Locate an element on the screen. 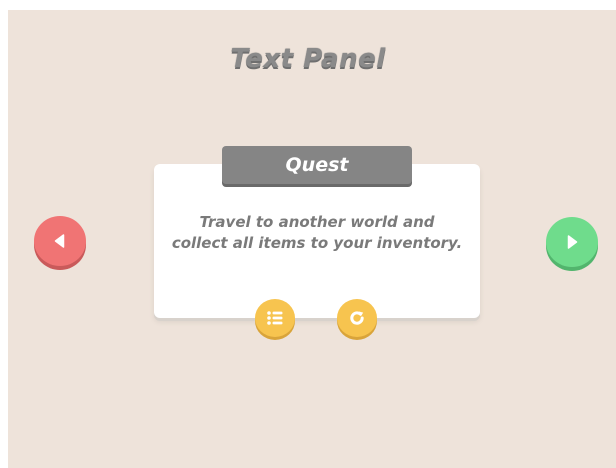 The height and width of the screenshot is (468, 616). refresh-icon is located at coordinates (357, 318).